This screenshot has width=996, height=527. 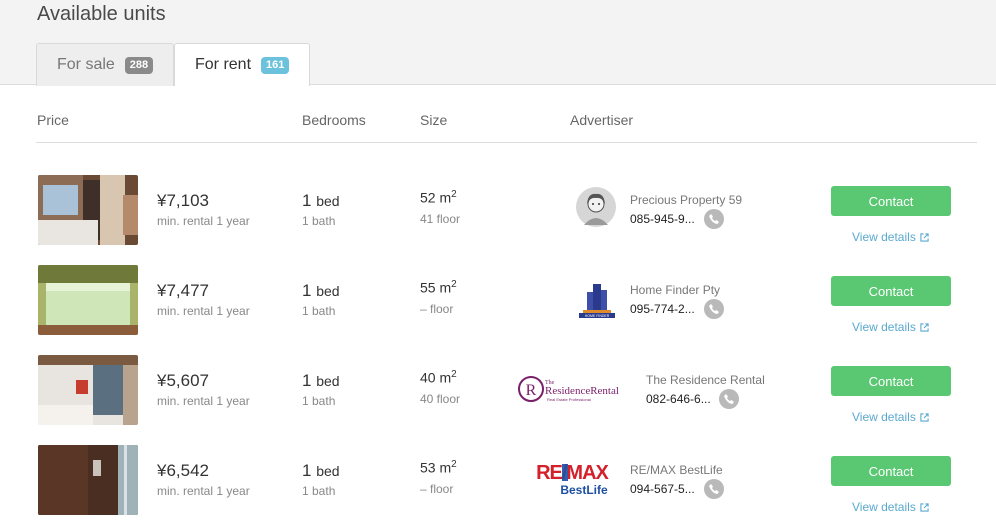 I want to click on size-value: 40 m, so click(x=436, y=377).